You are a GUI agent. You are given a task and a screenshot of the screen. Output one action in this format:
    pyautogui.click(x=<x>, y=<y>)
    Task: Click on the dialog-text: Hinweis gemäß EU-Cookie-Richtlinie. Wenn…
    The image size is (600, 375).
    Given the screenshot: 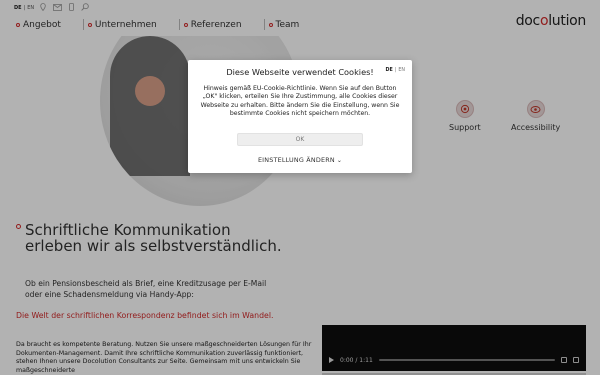 What is the action you would take?
    pyautogui.click(x=300, y=101)
    